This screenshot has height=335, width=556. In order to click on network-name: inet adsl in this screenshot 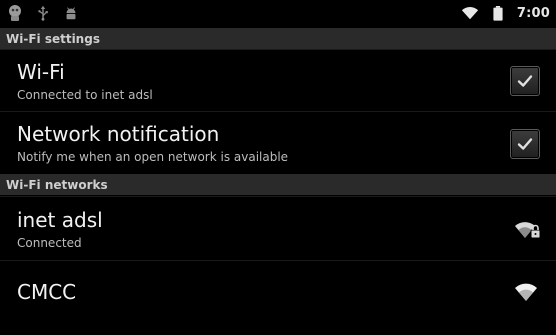, I will do `click(60, 220)`.